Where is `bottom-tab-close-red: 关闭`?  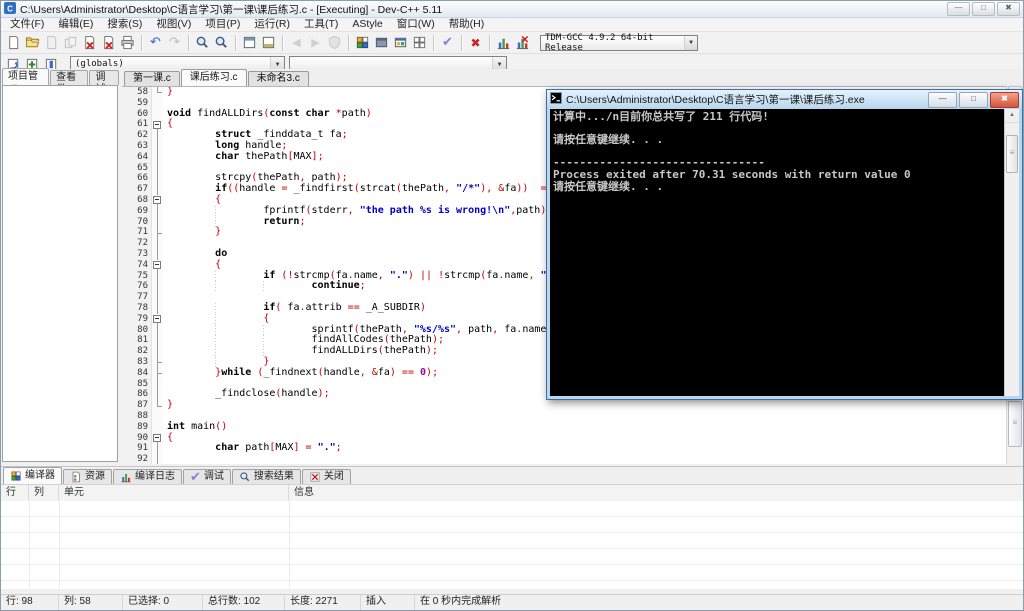 bottom-tab-close-red: 关闭 is located at coordinates (326, 476).